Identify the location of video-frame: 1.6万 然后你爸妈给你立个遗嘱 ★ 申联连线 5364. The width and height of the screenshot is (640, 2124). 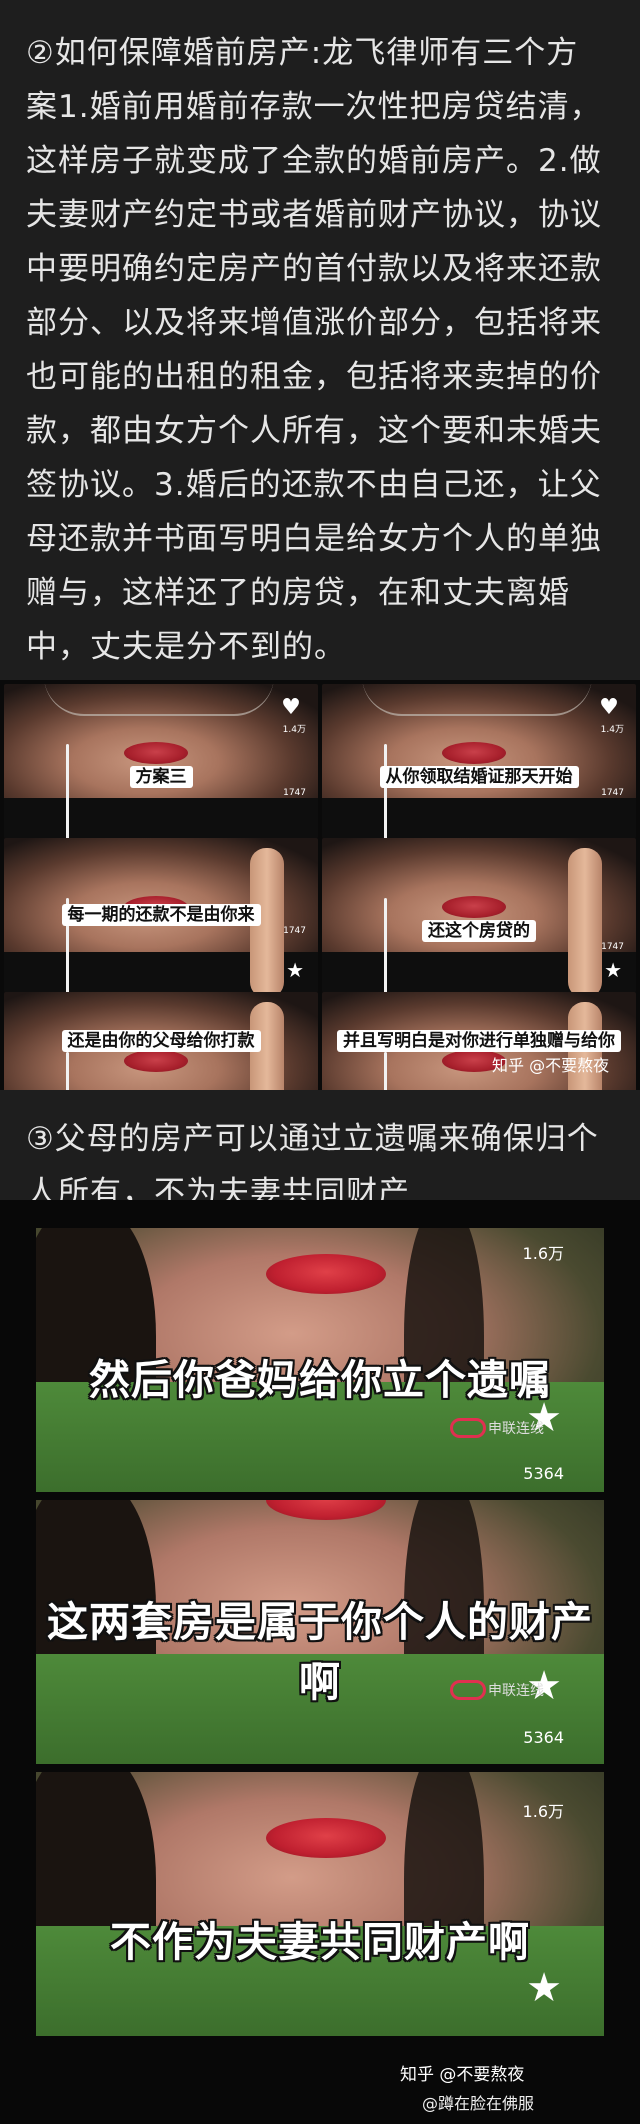
(320, 1360).